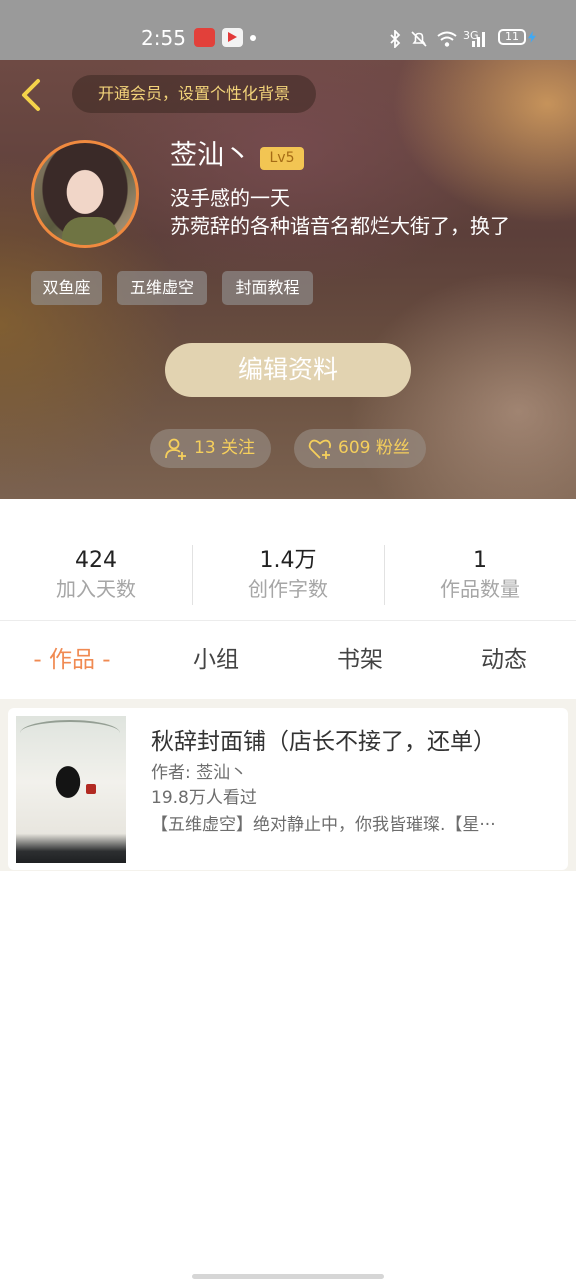 This screenshot has height=1280, width=576. I want to click on bio-line-1: 没手感的一天, so click(230, 198).